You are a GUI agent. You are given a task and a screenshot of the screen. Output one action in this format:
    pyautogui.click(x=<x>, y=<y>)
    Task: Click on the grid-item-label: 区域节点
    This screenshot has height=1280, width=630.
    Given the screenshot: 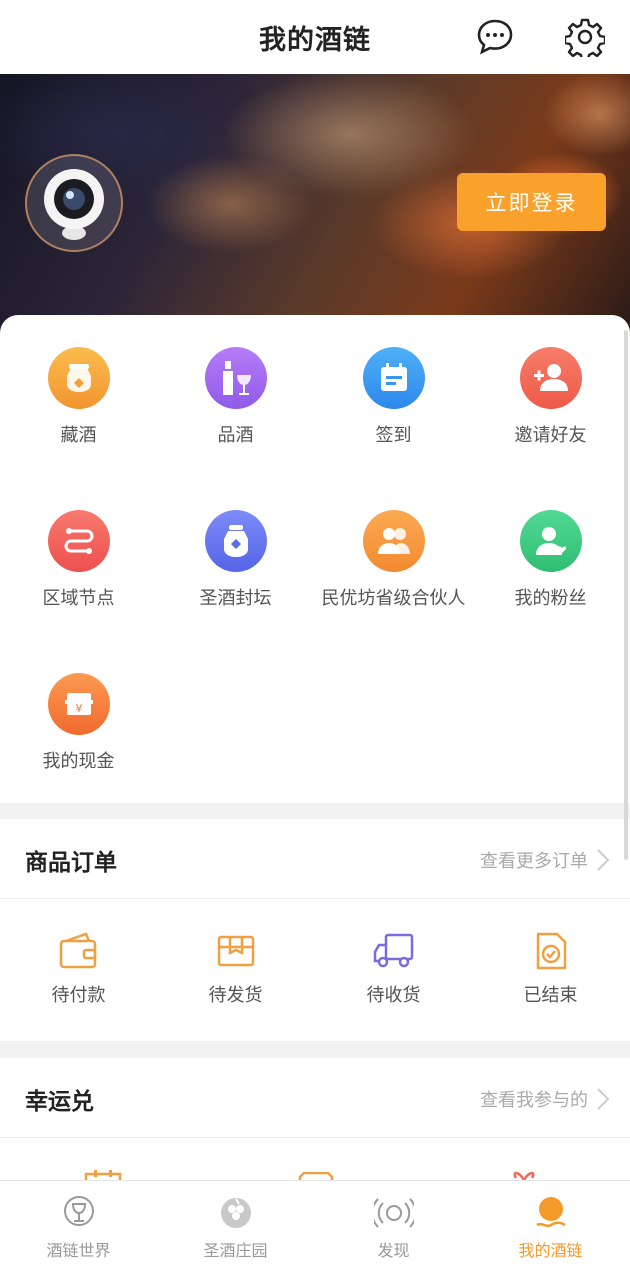 What is the action you would take?
    pyautogui.click(x=78, y=598)
    